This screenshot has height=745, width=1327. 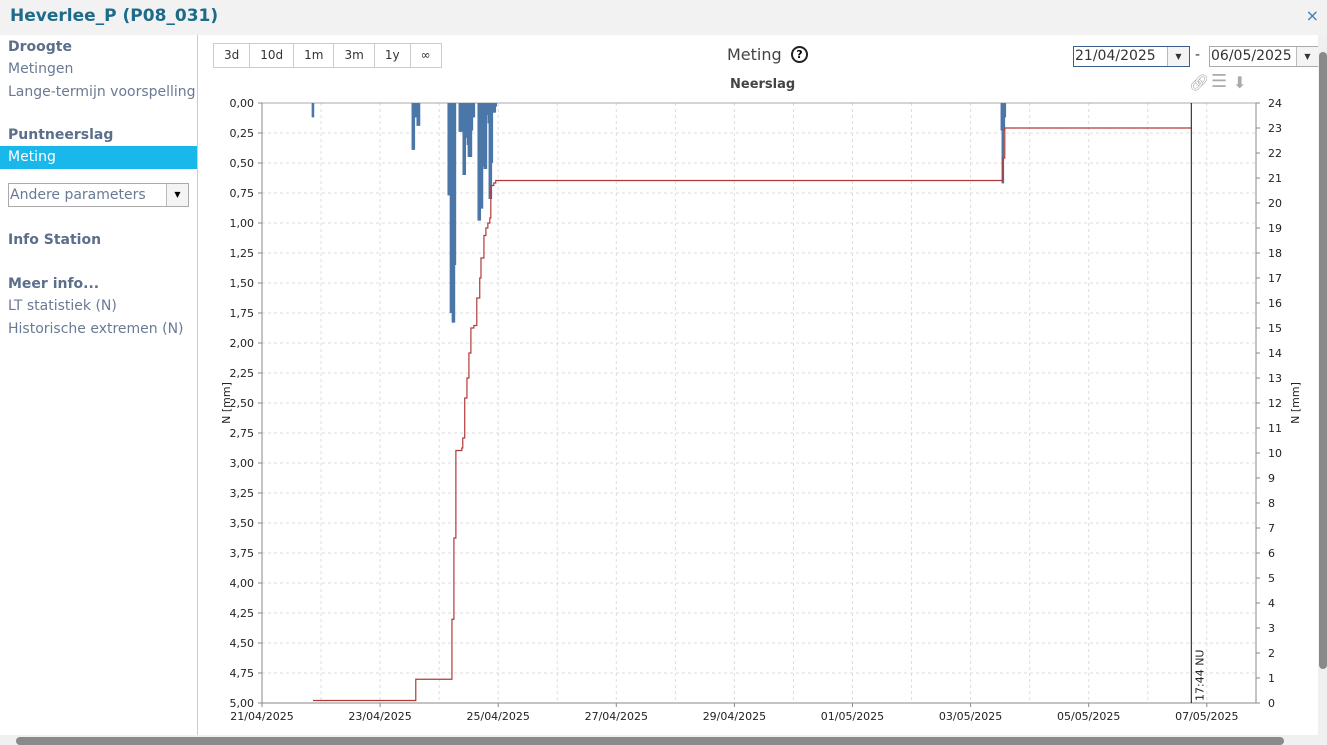 I want to click on x-tick-label: 03/05/2025, so click(x=970, y=716).